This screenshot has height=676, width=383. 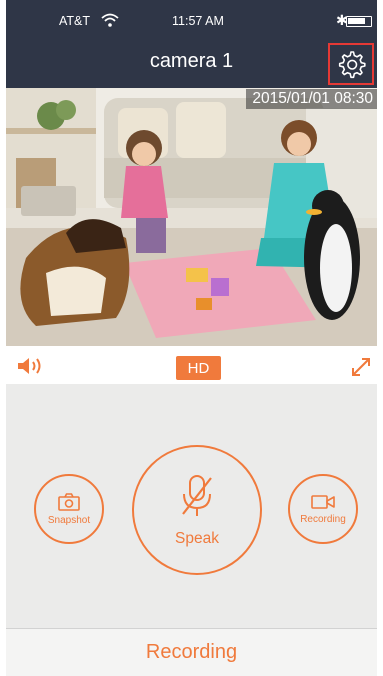 I want to click on video-camera-icon, so click(x=323, y=502).